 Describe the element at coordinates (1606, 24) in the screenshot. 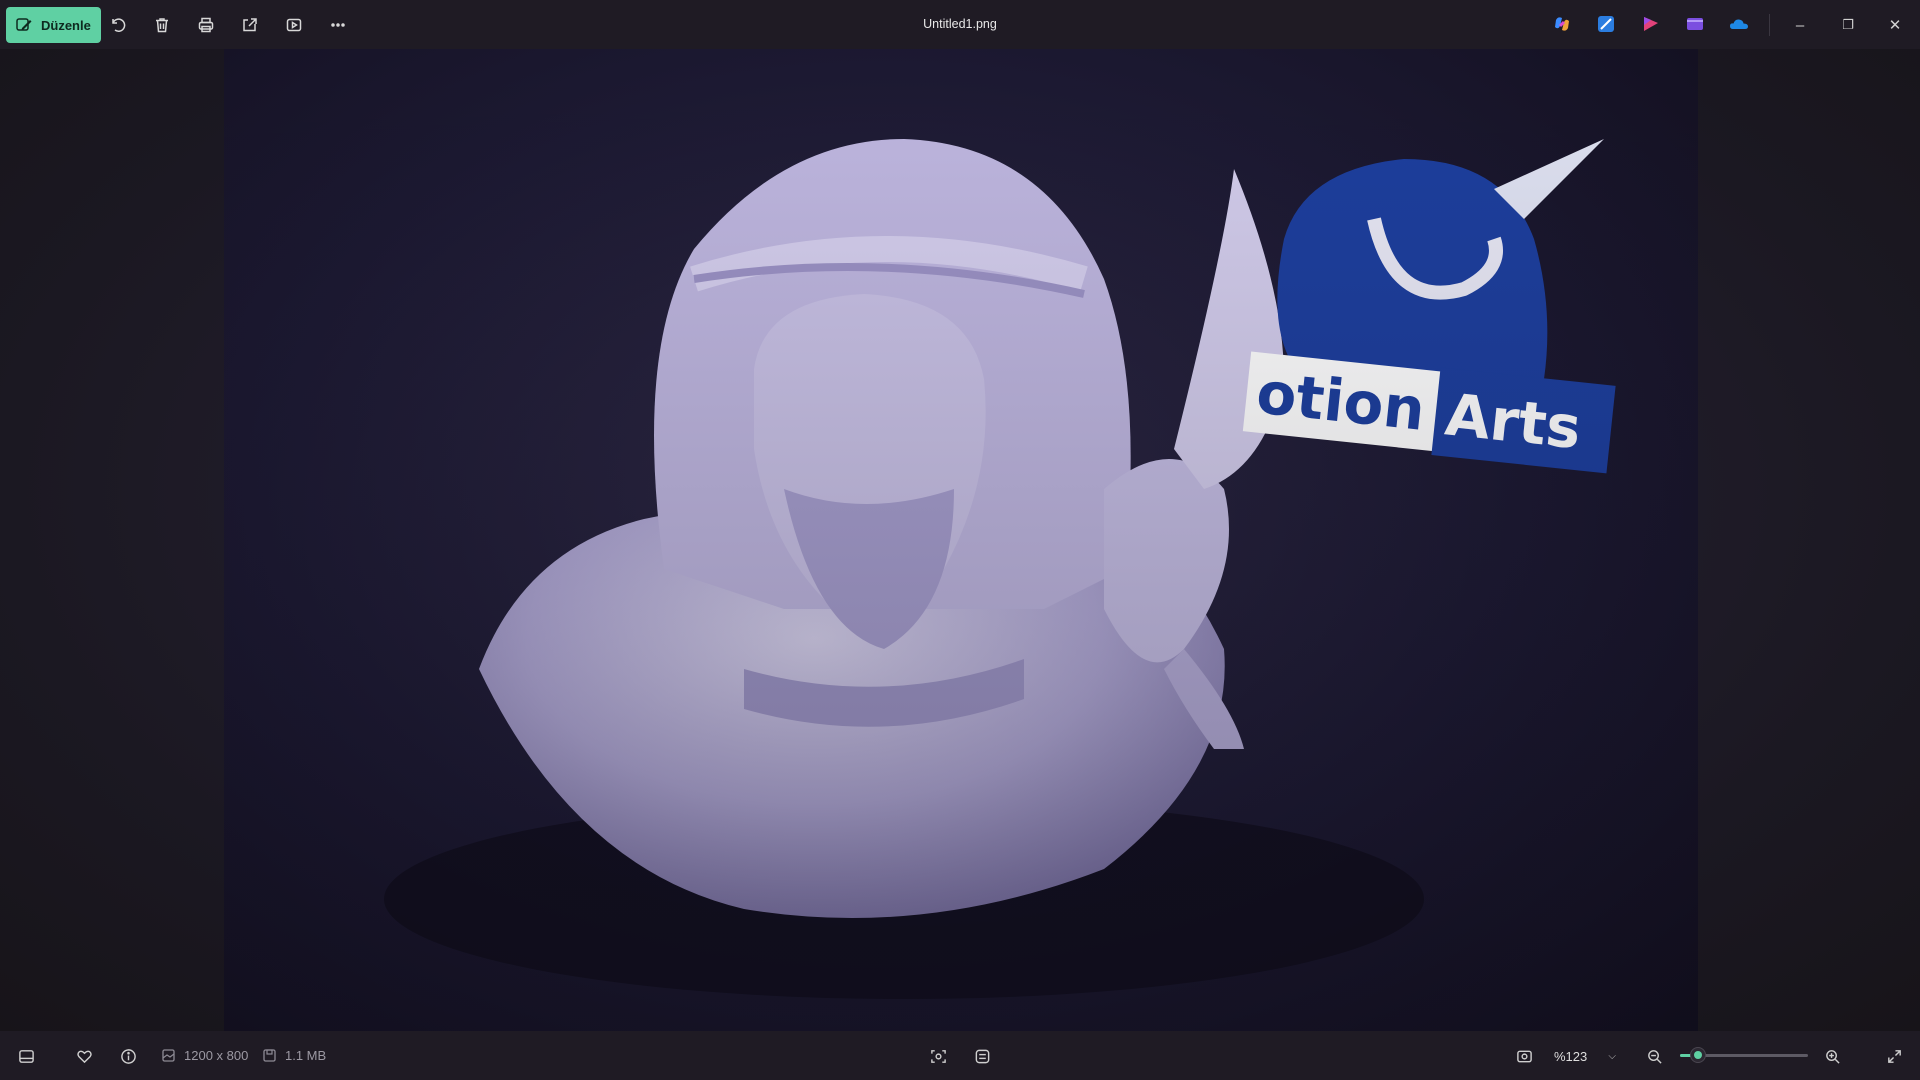

I see `designer-icon` at that location.